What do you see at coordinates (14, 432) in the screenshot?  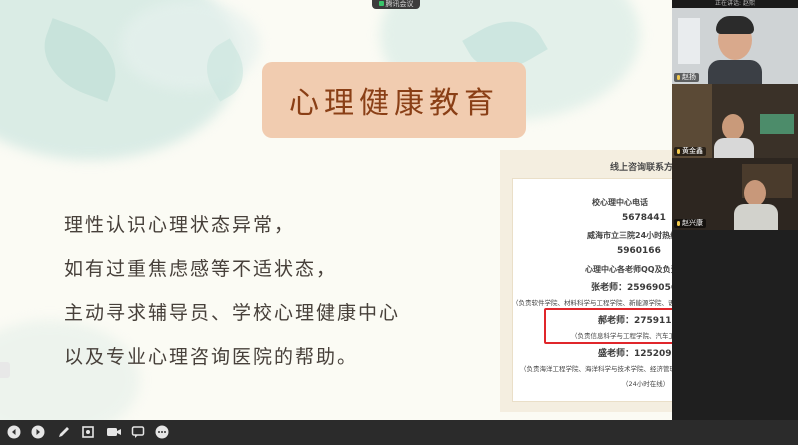 I see `prev-icon` at bounding box center [14, 432].